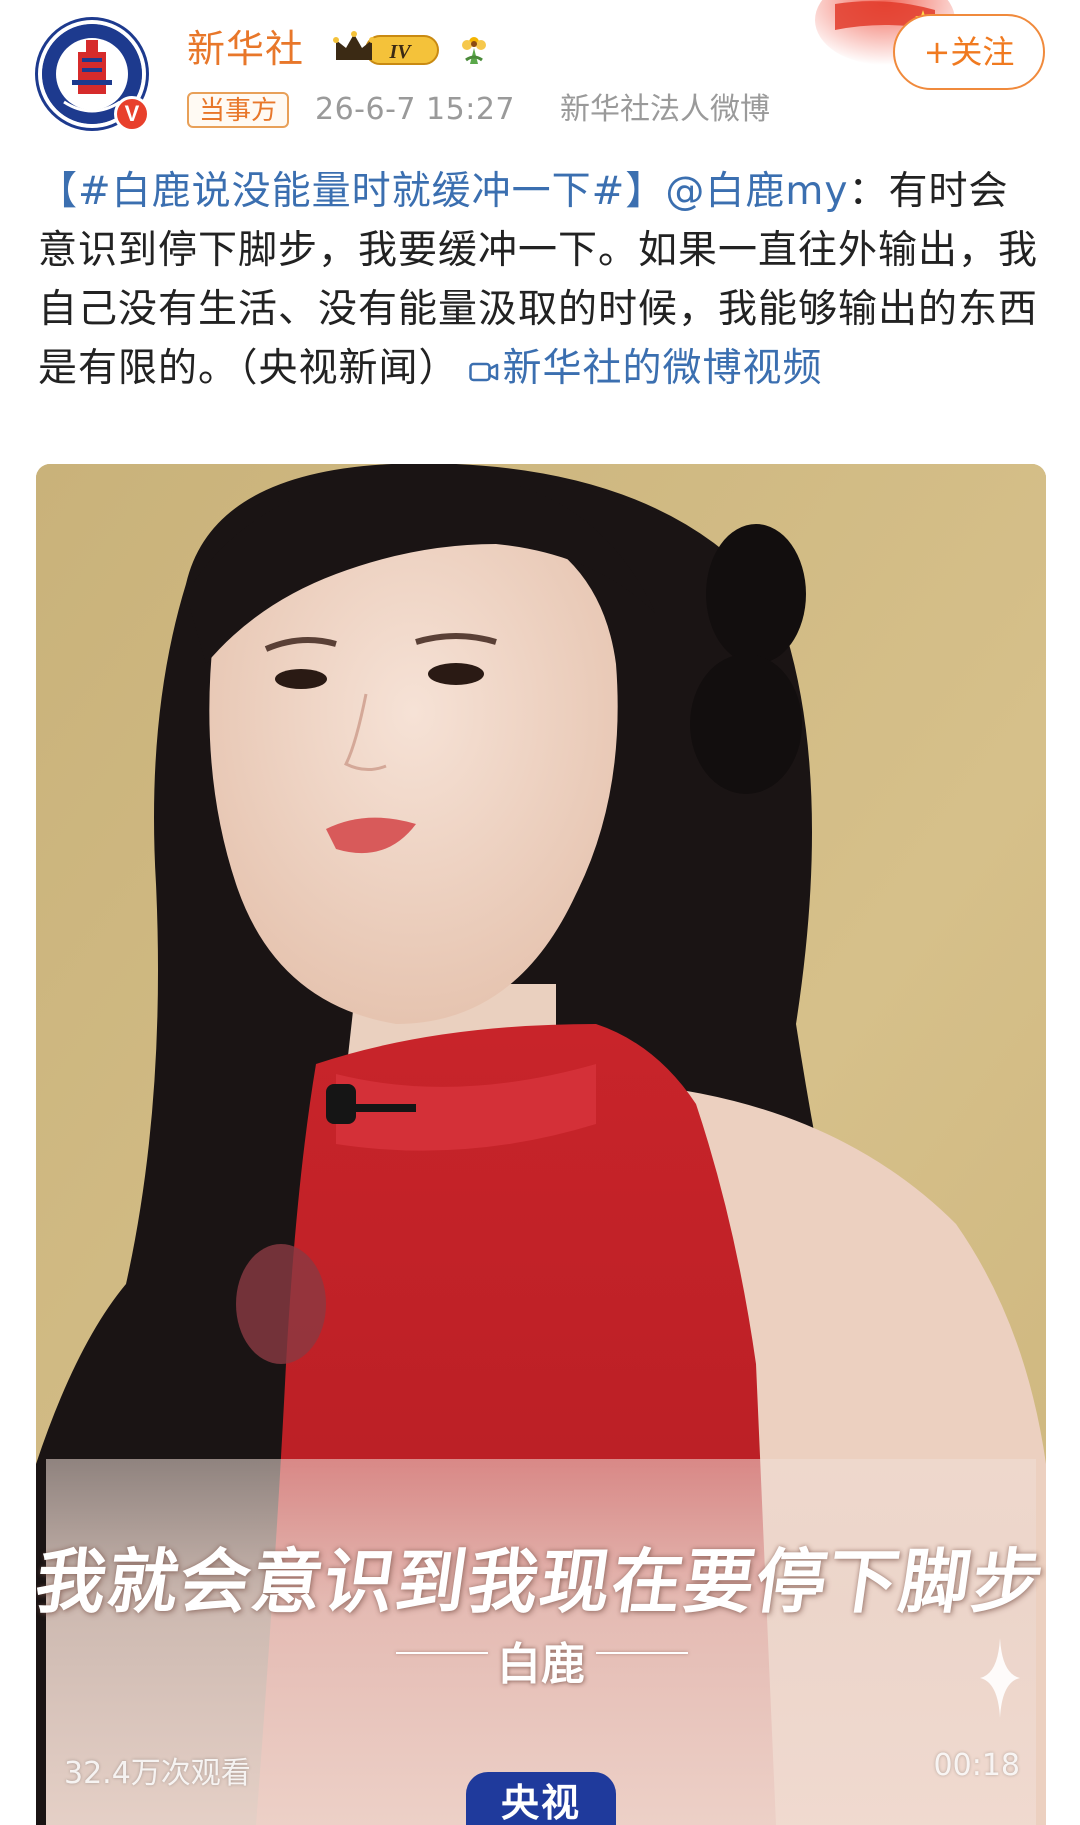  Describe the element at coordinates (1000, 1678) in the screenshot. I see `sparkle-icon` at that location.